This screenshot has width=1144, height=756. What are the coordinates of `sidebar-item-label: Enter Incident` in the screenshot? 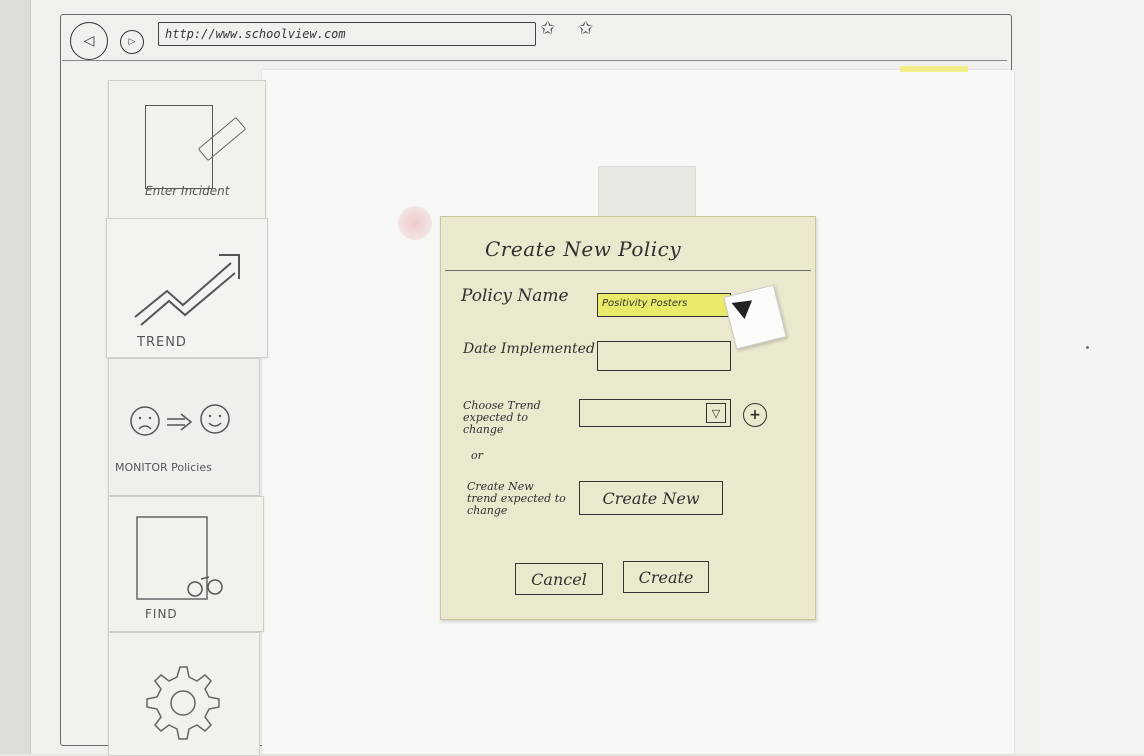 It's located at (187, 191).